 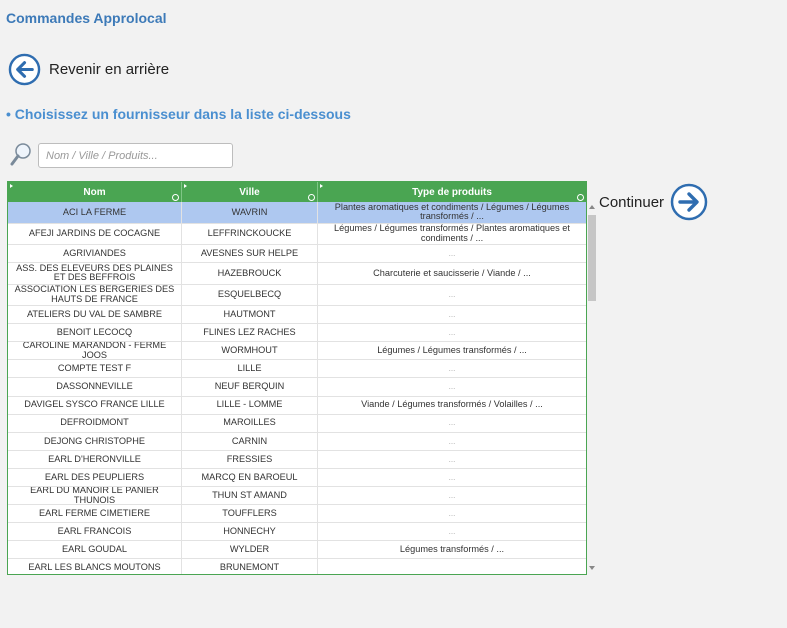 I want to click on column-header-nom: Nom, so click(x=95, y=192).